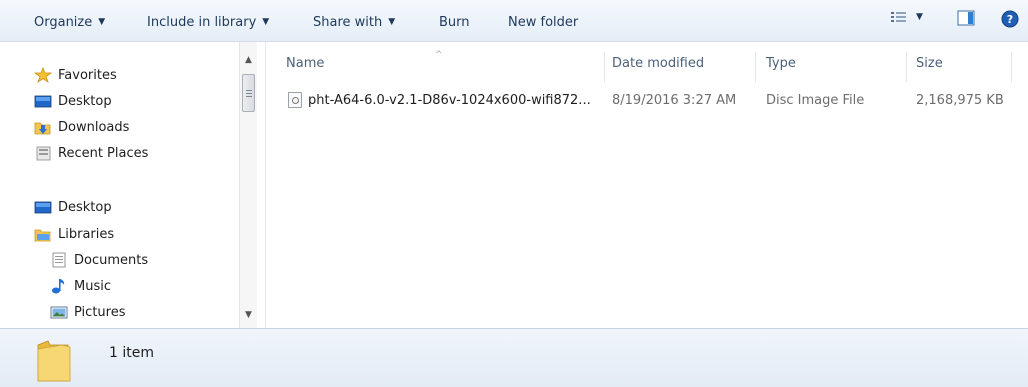  I want to click on organize-button: Organize ▼, so click(69, 22).